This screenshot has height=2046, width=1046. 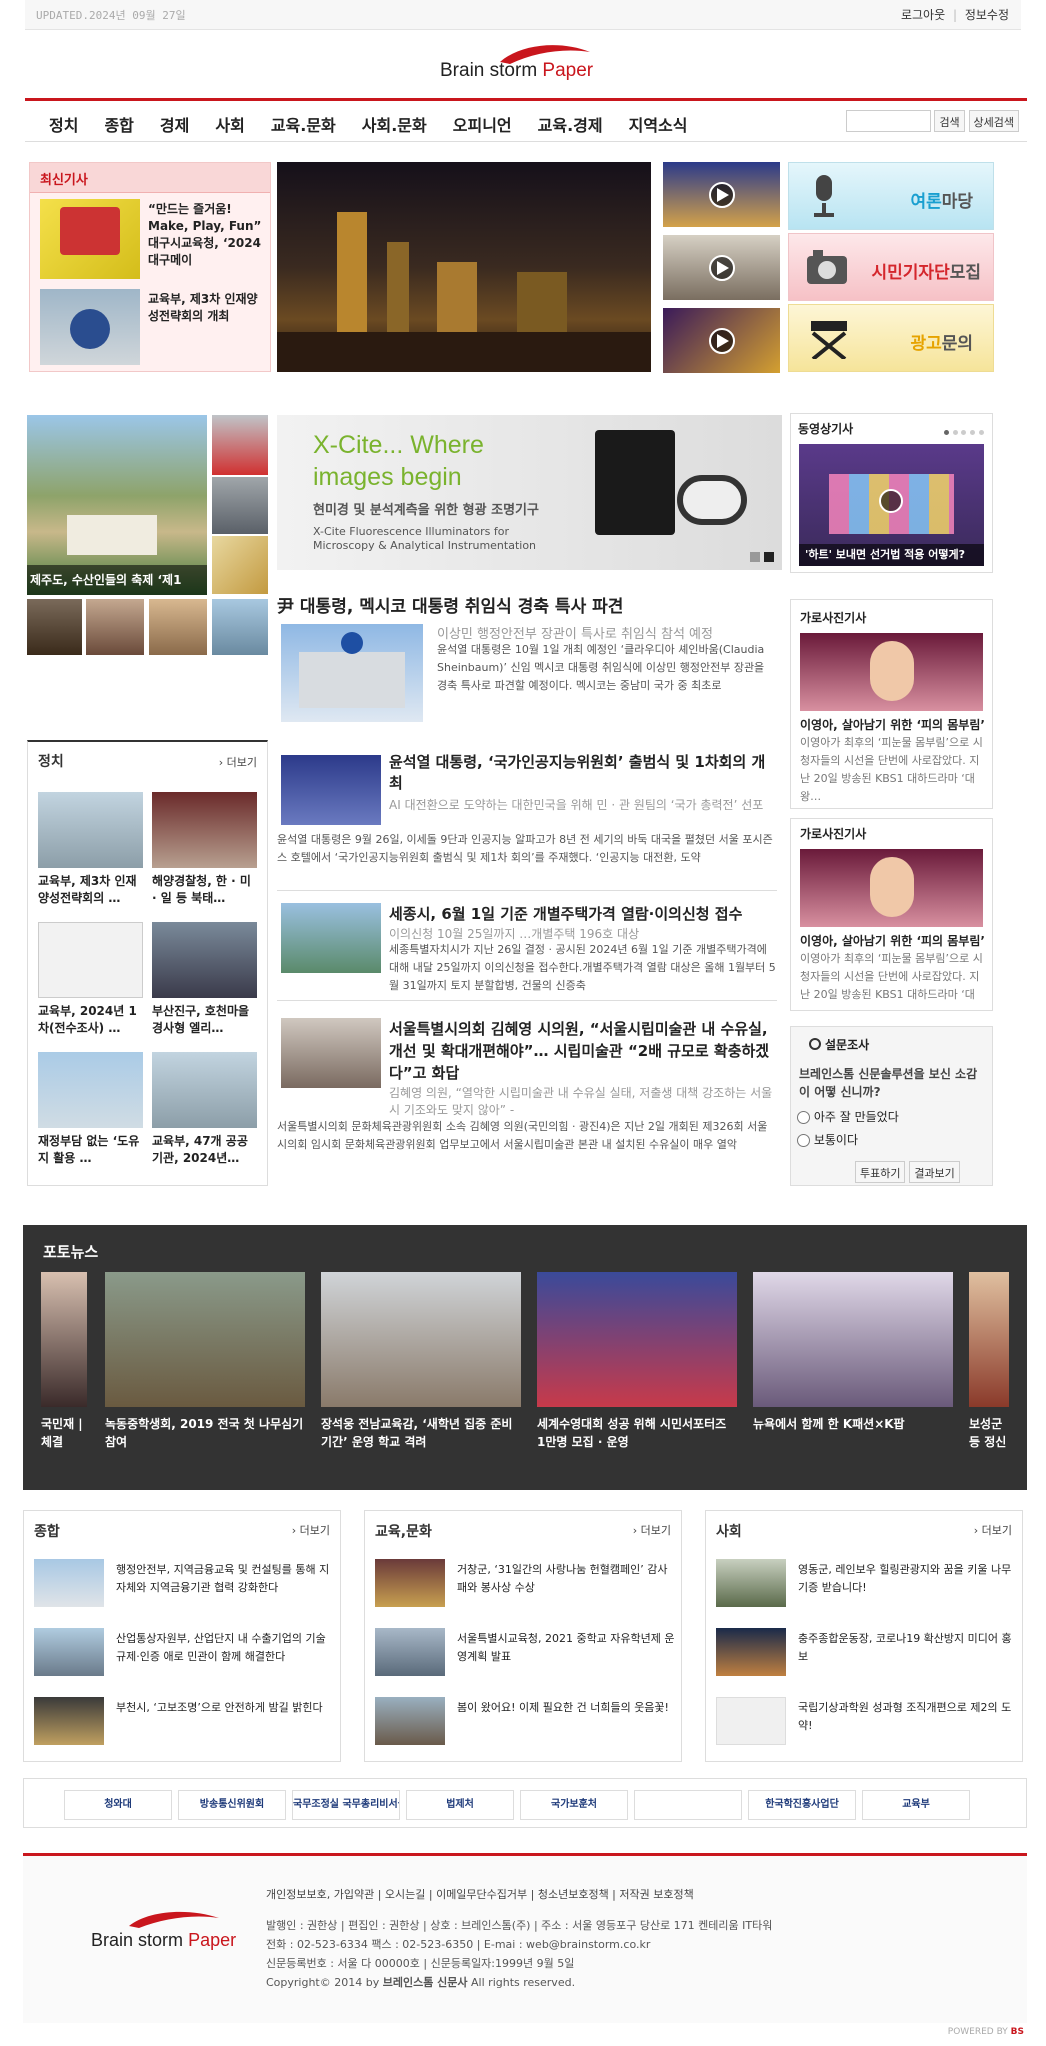 I want to click on partner-logo: 국가보훈처, so click(x=574, y=1805).